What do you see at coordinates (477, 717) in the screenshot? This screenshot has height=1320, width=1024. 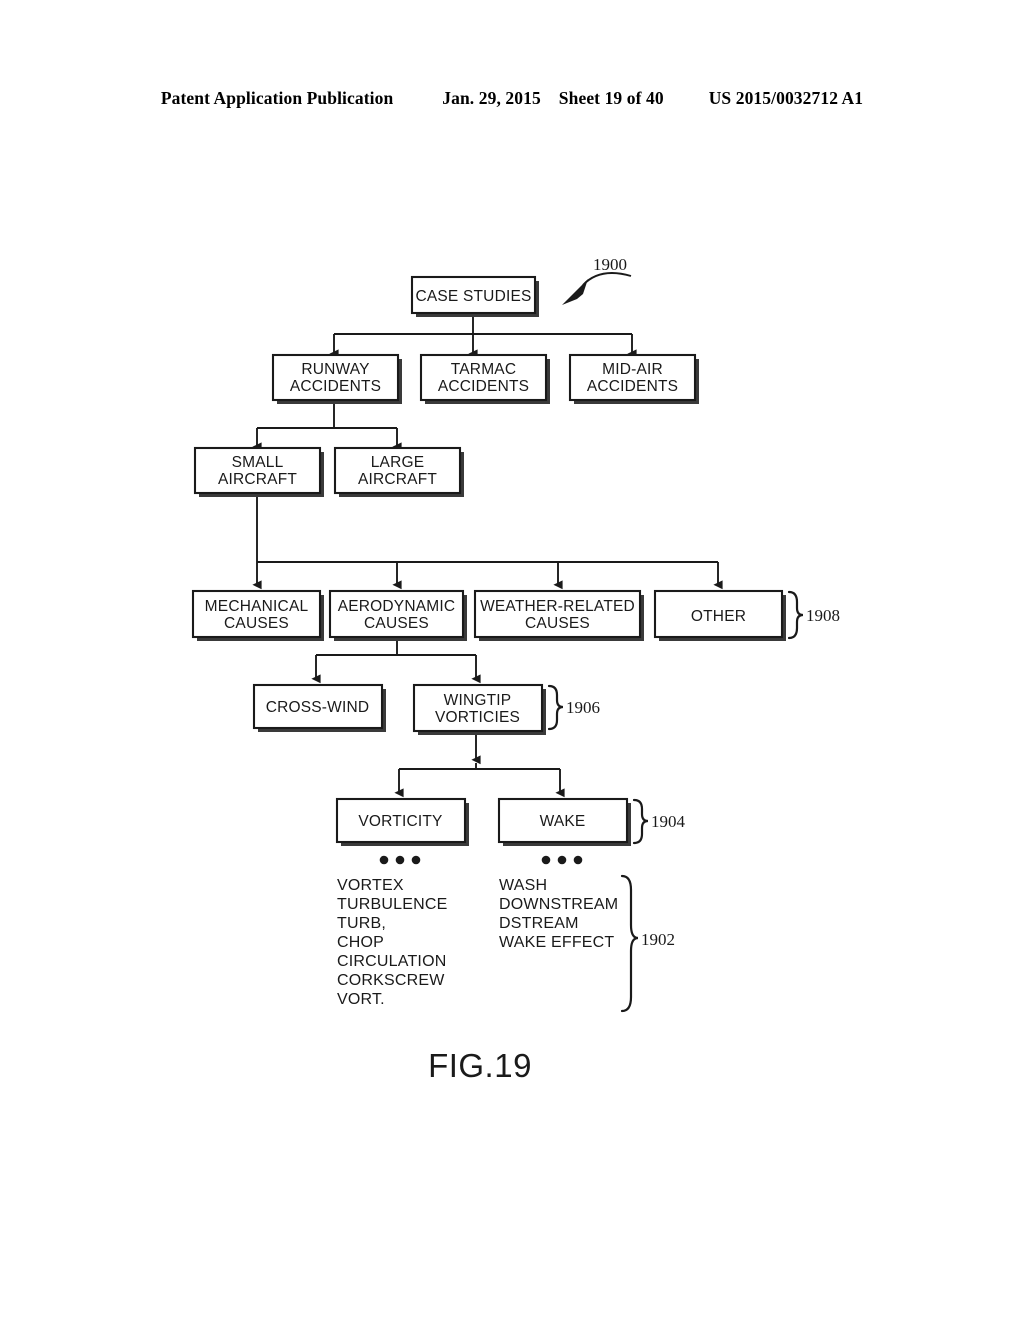 I see `node-wingtip-vorticies-label-line2: VORTICIES` at bounding box center [477, 717].